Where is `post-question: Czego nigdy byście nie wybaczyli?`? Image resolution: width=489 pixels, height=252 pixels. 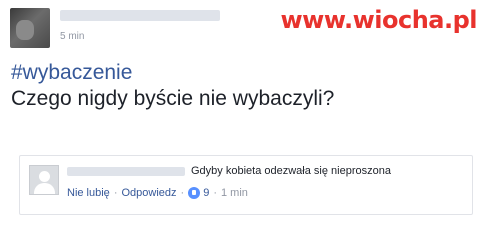 post-question: Czego nigdy byście nie wybaczyli? is located at coordinates (173, 98).